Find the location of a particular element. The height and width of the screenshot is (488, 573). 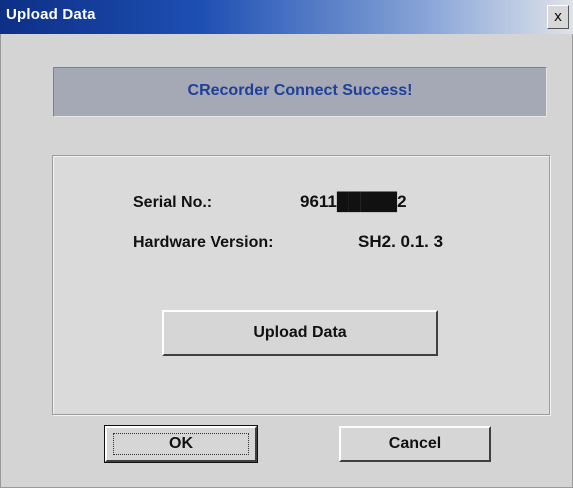

connect-status-message: CRecorder Connect Success! is located at coordinates (300, 90).